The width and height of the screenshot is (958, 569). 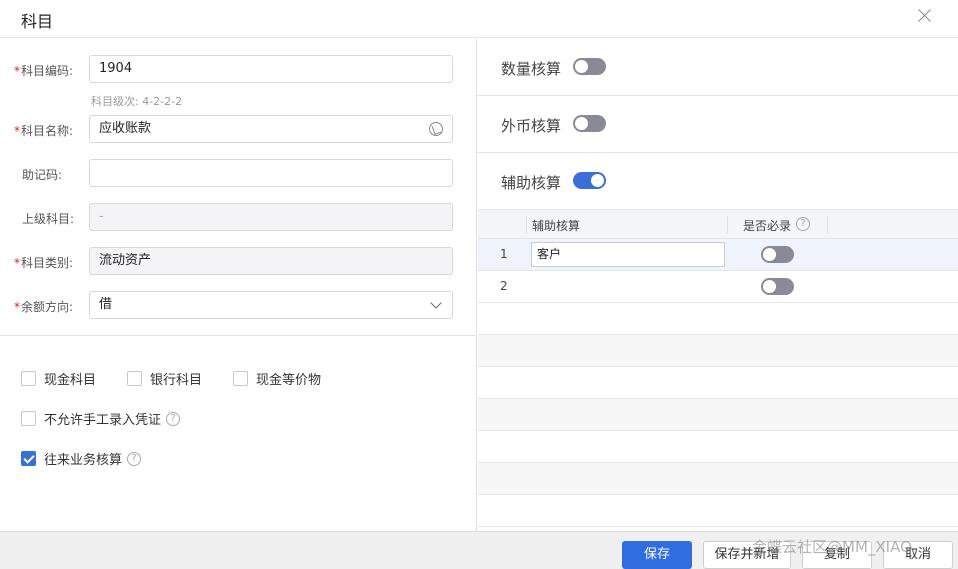 I want to click on col-required: 是否必录, so click(x=767, y=226).